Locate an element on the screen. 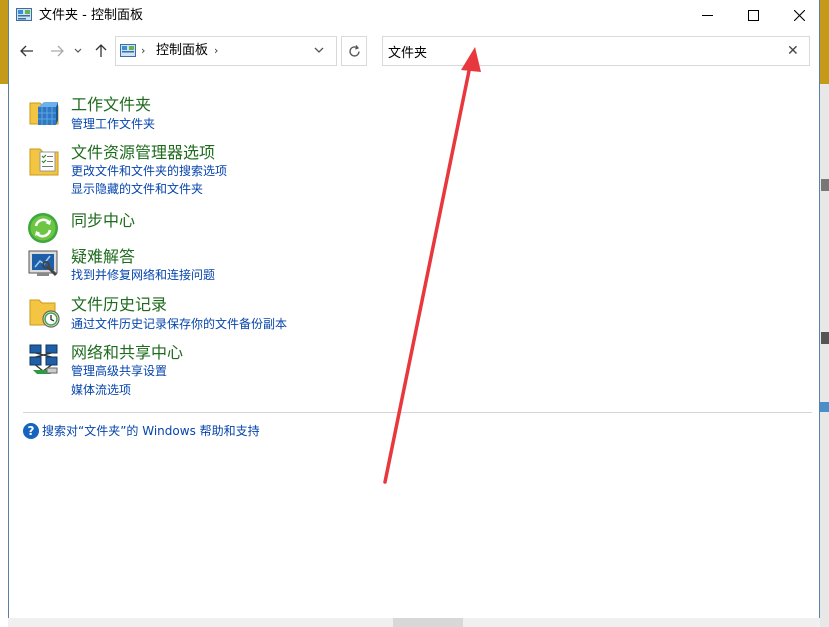  close-button is located at coordinates (799, 15).